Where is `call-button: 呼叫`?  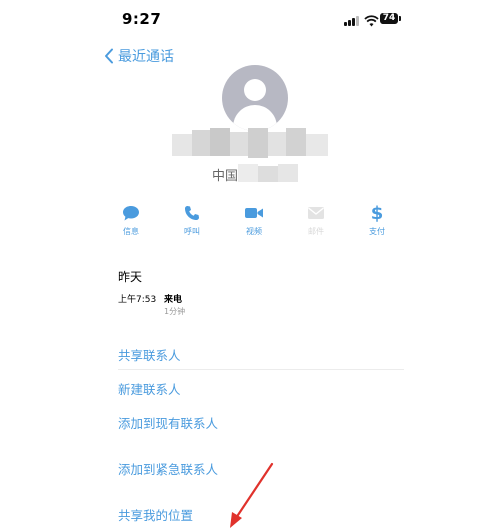 call-button: 呼叫 is located at coordinates (192, 220).